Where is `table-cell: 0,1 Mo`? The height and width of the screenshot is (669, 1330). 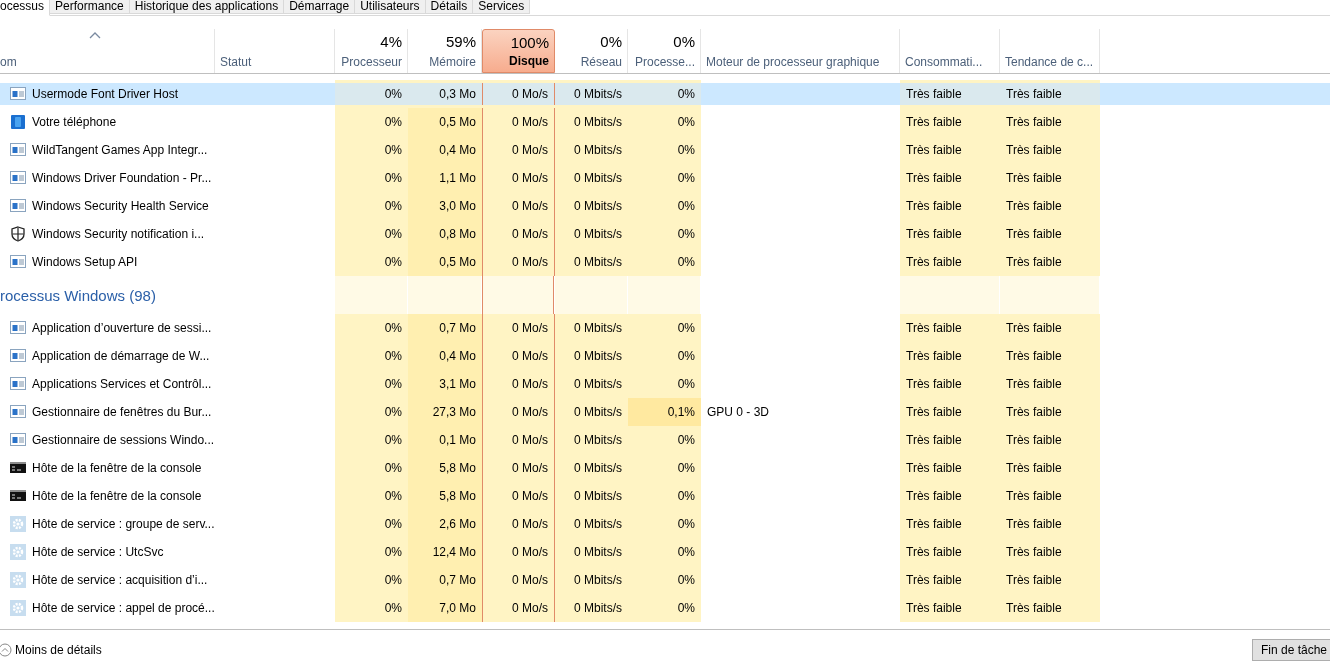 table-cell: 0,1 Mo is located at coordinates (445, 440).